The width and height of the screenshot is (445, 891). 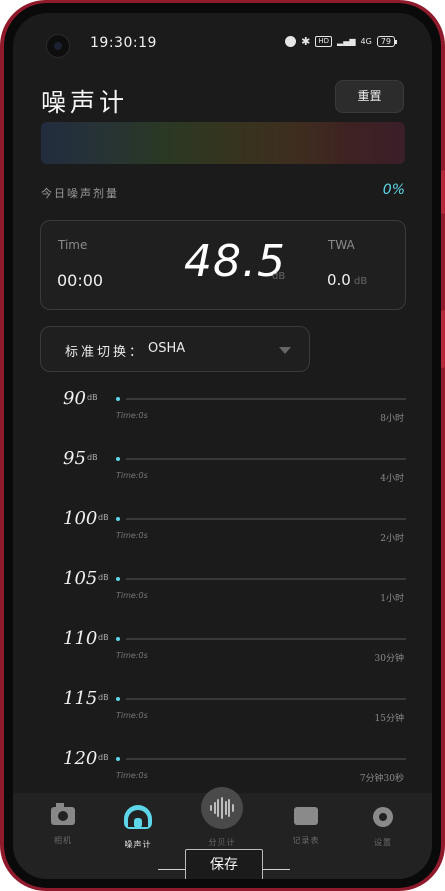 What do you see at coordinates (443, 192) in the screenshot?
I see `volume-button` at bounding box center [443, 192].